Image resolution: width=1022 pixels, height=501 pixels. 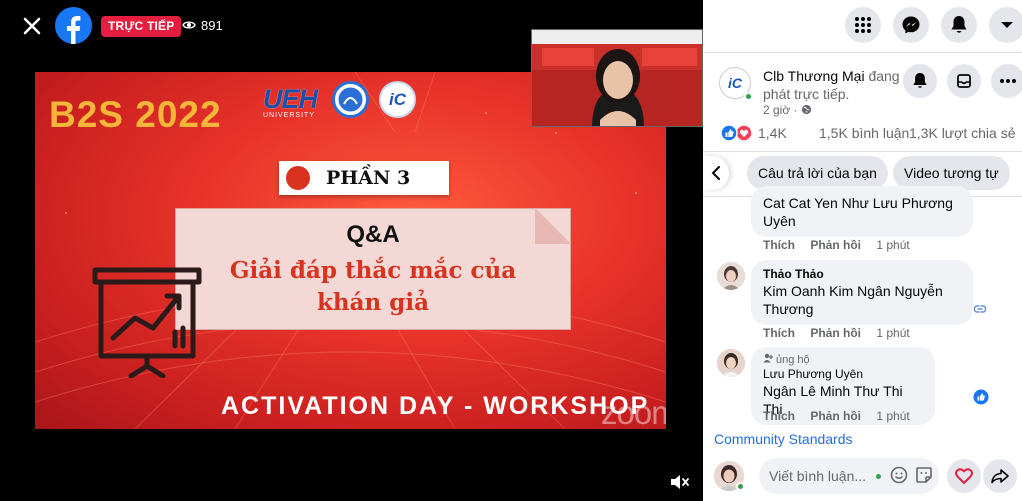 I want to click on supporter-badge: ủng hộ, so click(x=843, y=360).